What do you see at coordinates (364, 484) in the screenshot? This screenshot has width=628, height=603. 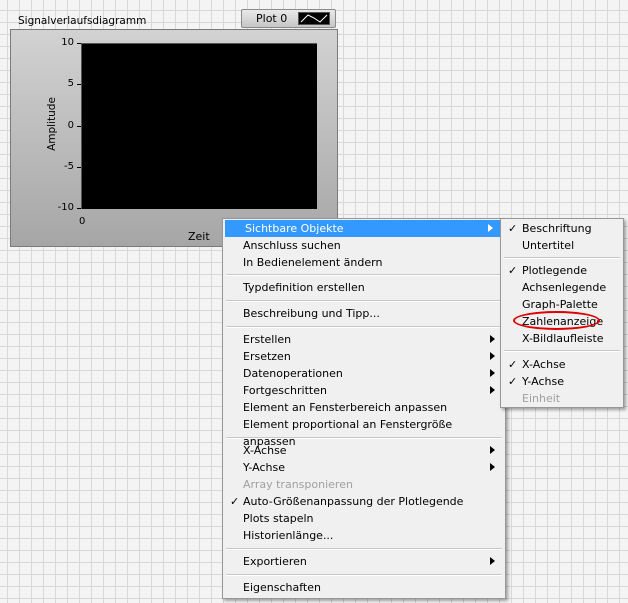 I see `menu-item-array-transponieren: Array transponieren` at bounding box center [364, 484].